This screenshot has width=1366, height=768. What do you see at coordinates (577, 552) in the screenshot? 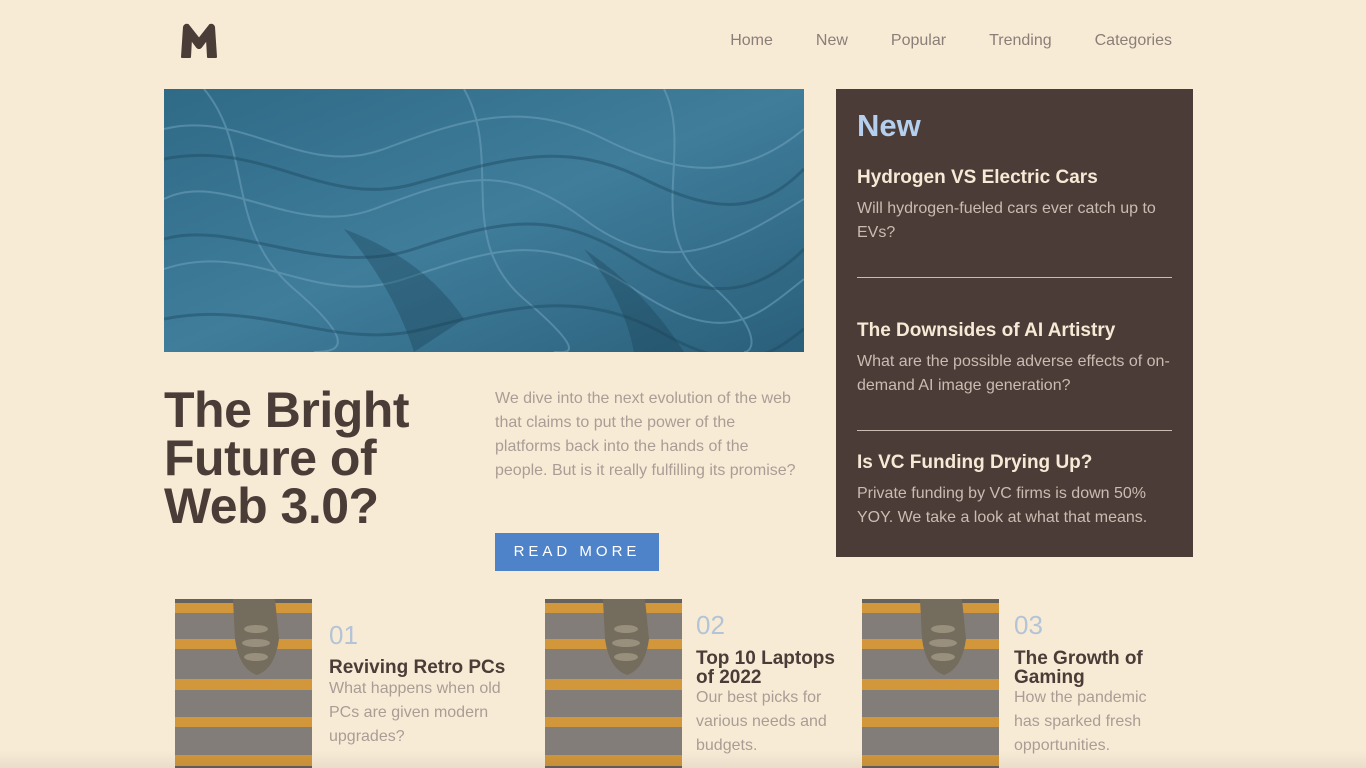
I see `read-more-button: READ MORE` at bounding box center [577, 552].